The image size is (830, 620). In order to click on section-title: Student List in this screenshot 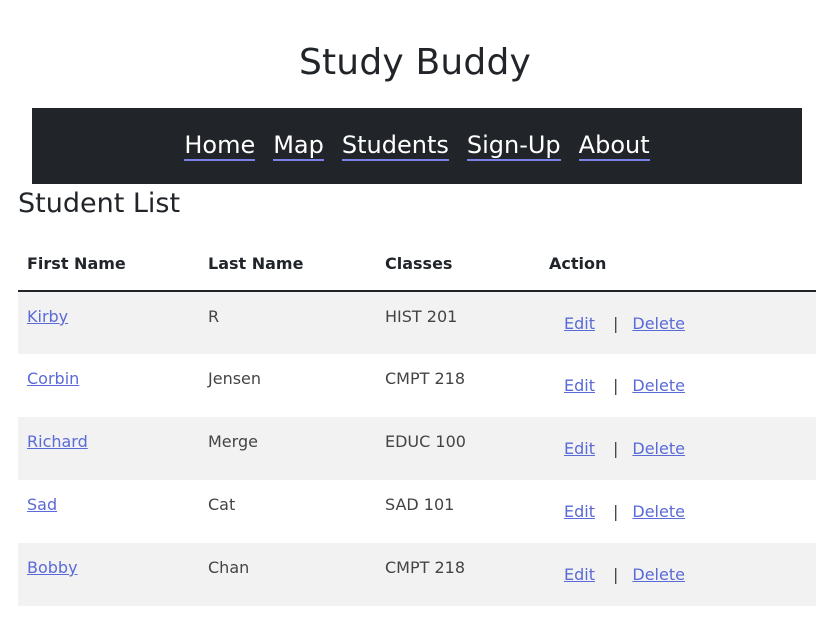, I will do `click(99, 203)`.